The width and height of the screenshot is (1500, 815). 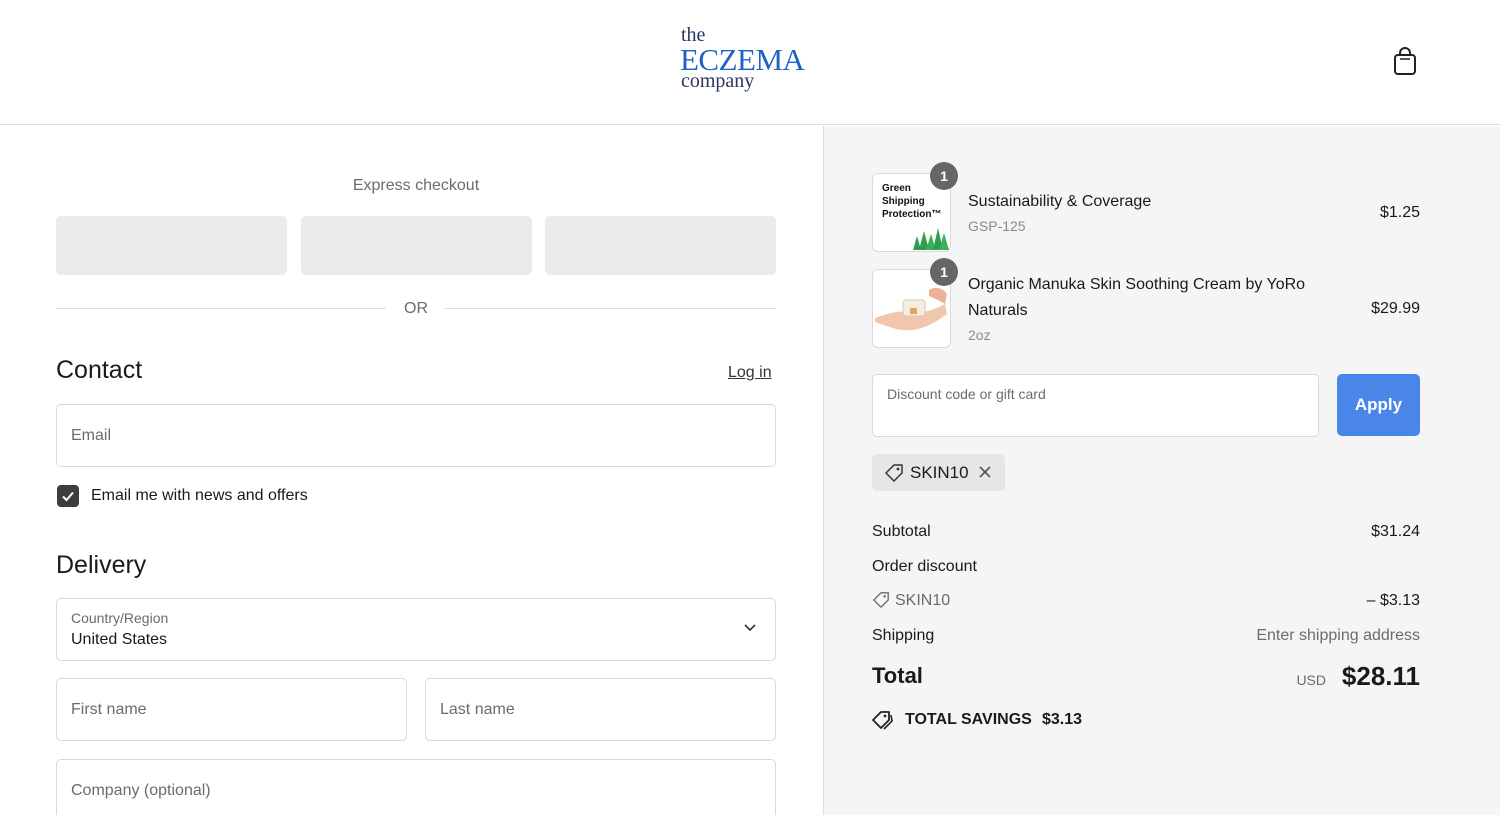 What do you see at coordinates (997, 226) in the screenshot?
I see `item-variant: GSP-125` at bounding box center [997, 226].